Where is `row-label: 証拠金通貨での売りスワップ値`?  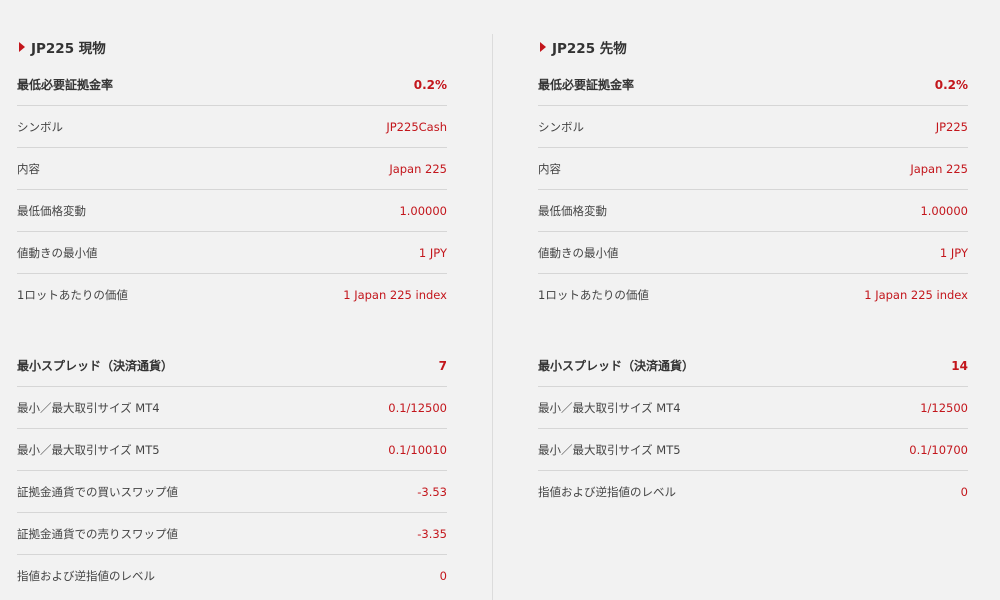 row-label: 証拠金通貨での売りスワップ値 is located at coordinates (97, 533).